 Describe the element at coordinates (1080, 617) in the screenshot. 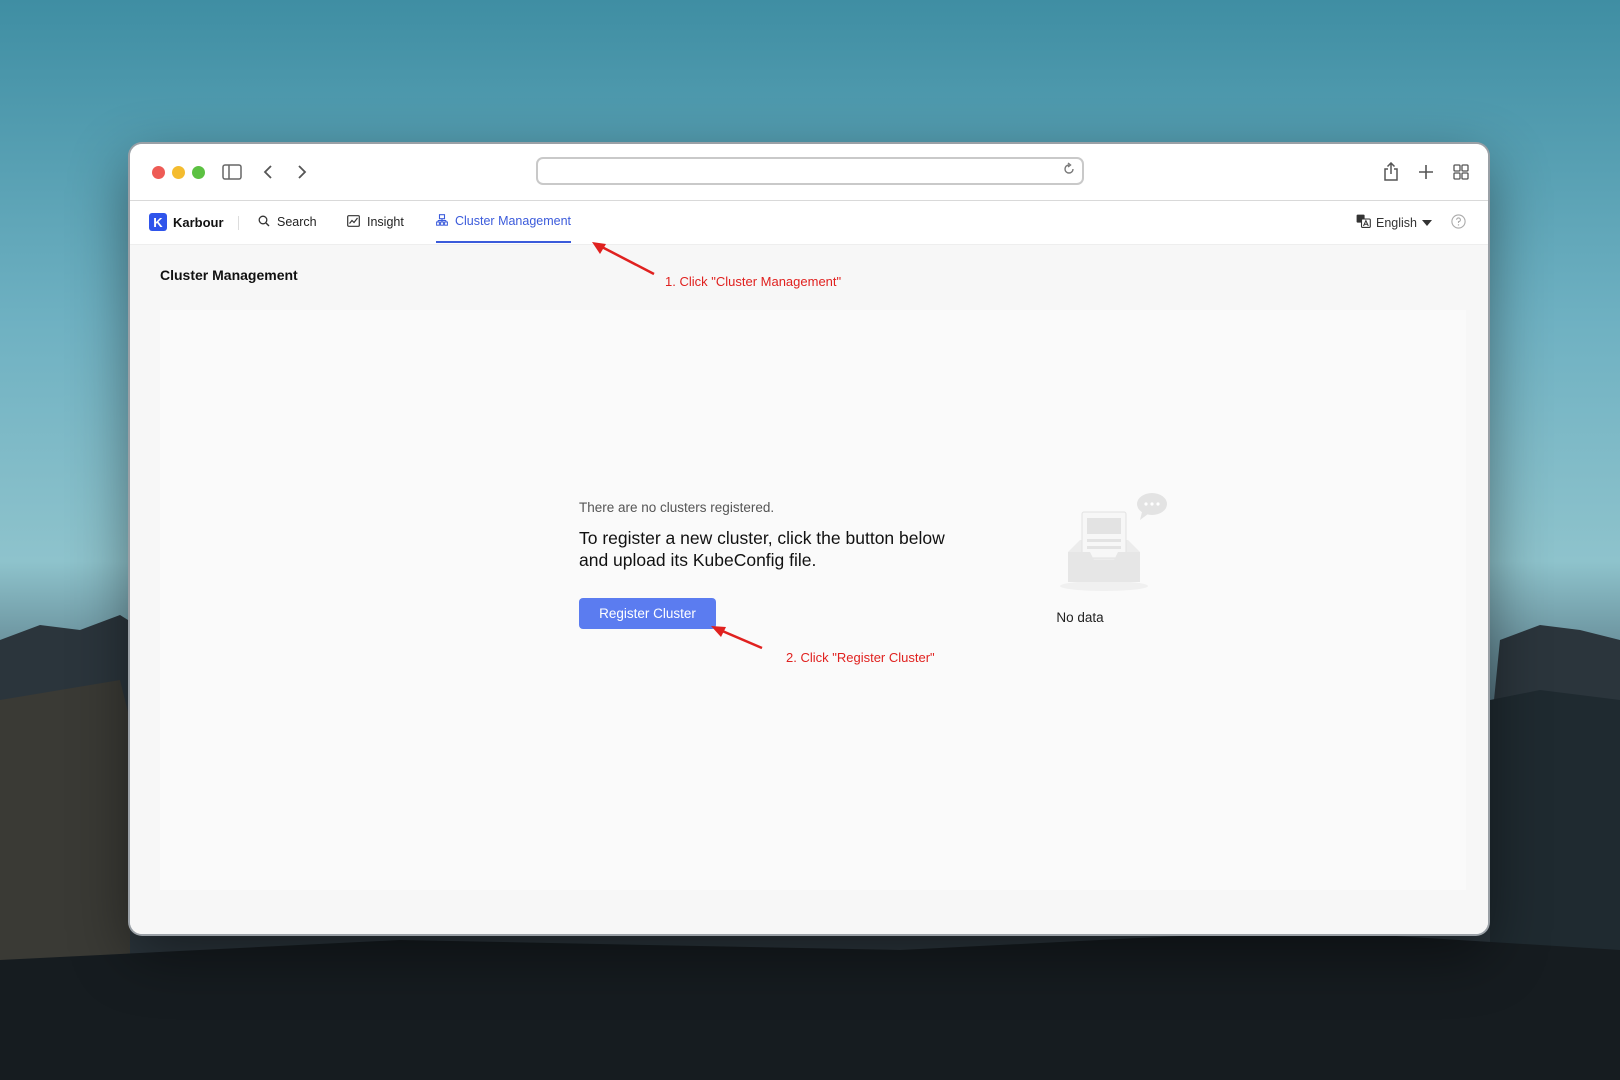

I see `no-data-label: No data` at that location.